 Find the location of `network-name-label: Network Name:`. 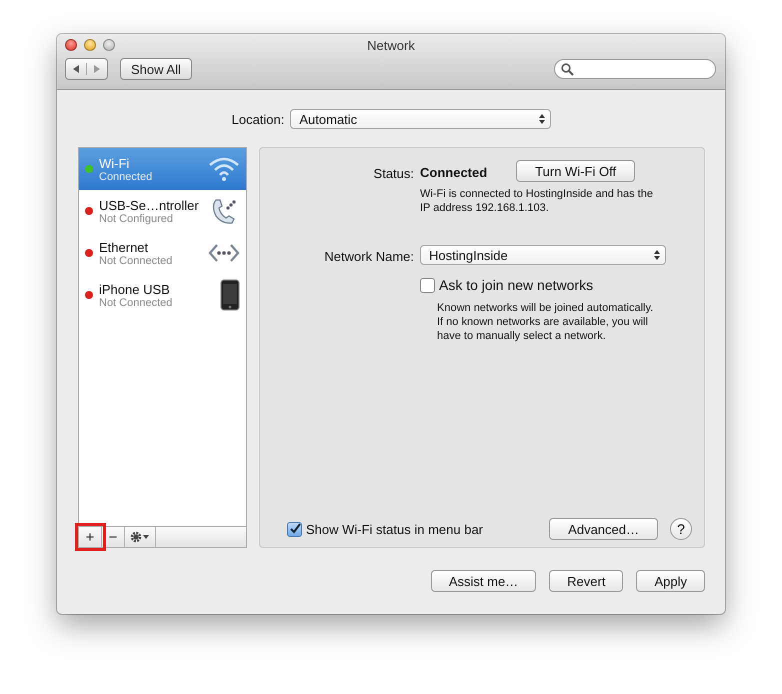

network-name-label: Network Name: is located at coordinates (368, 256).